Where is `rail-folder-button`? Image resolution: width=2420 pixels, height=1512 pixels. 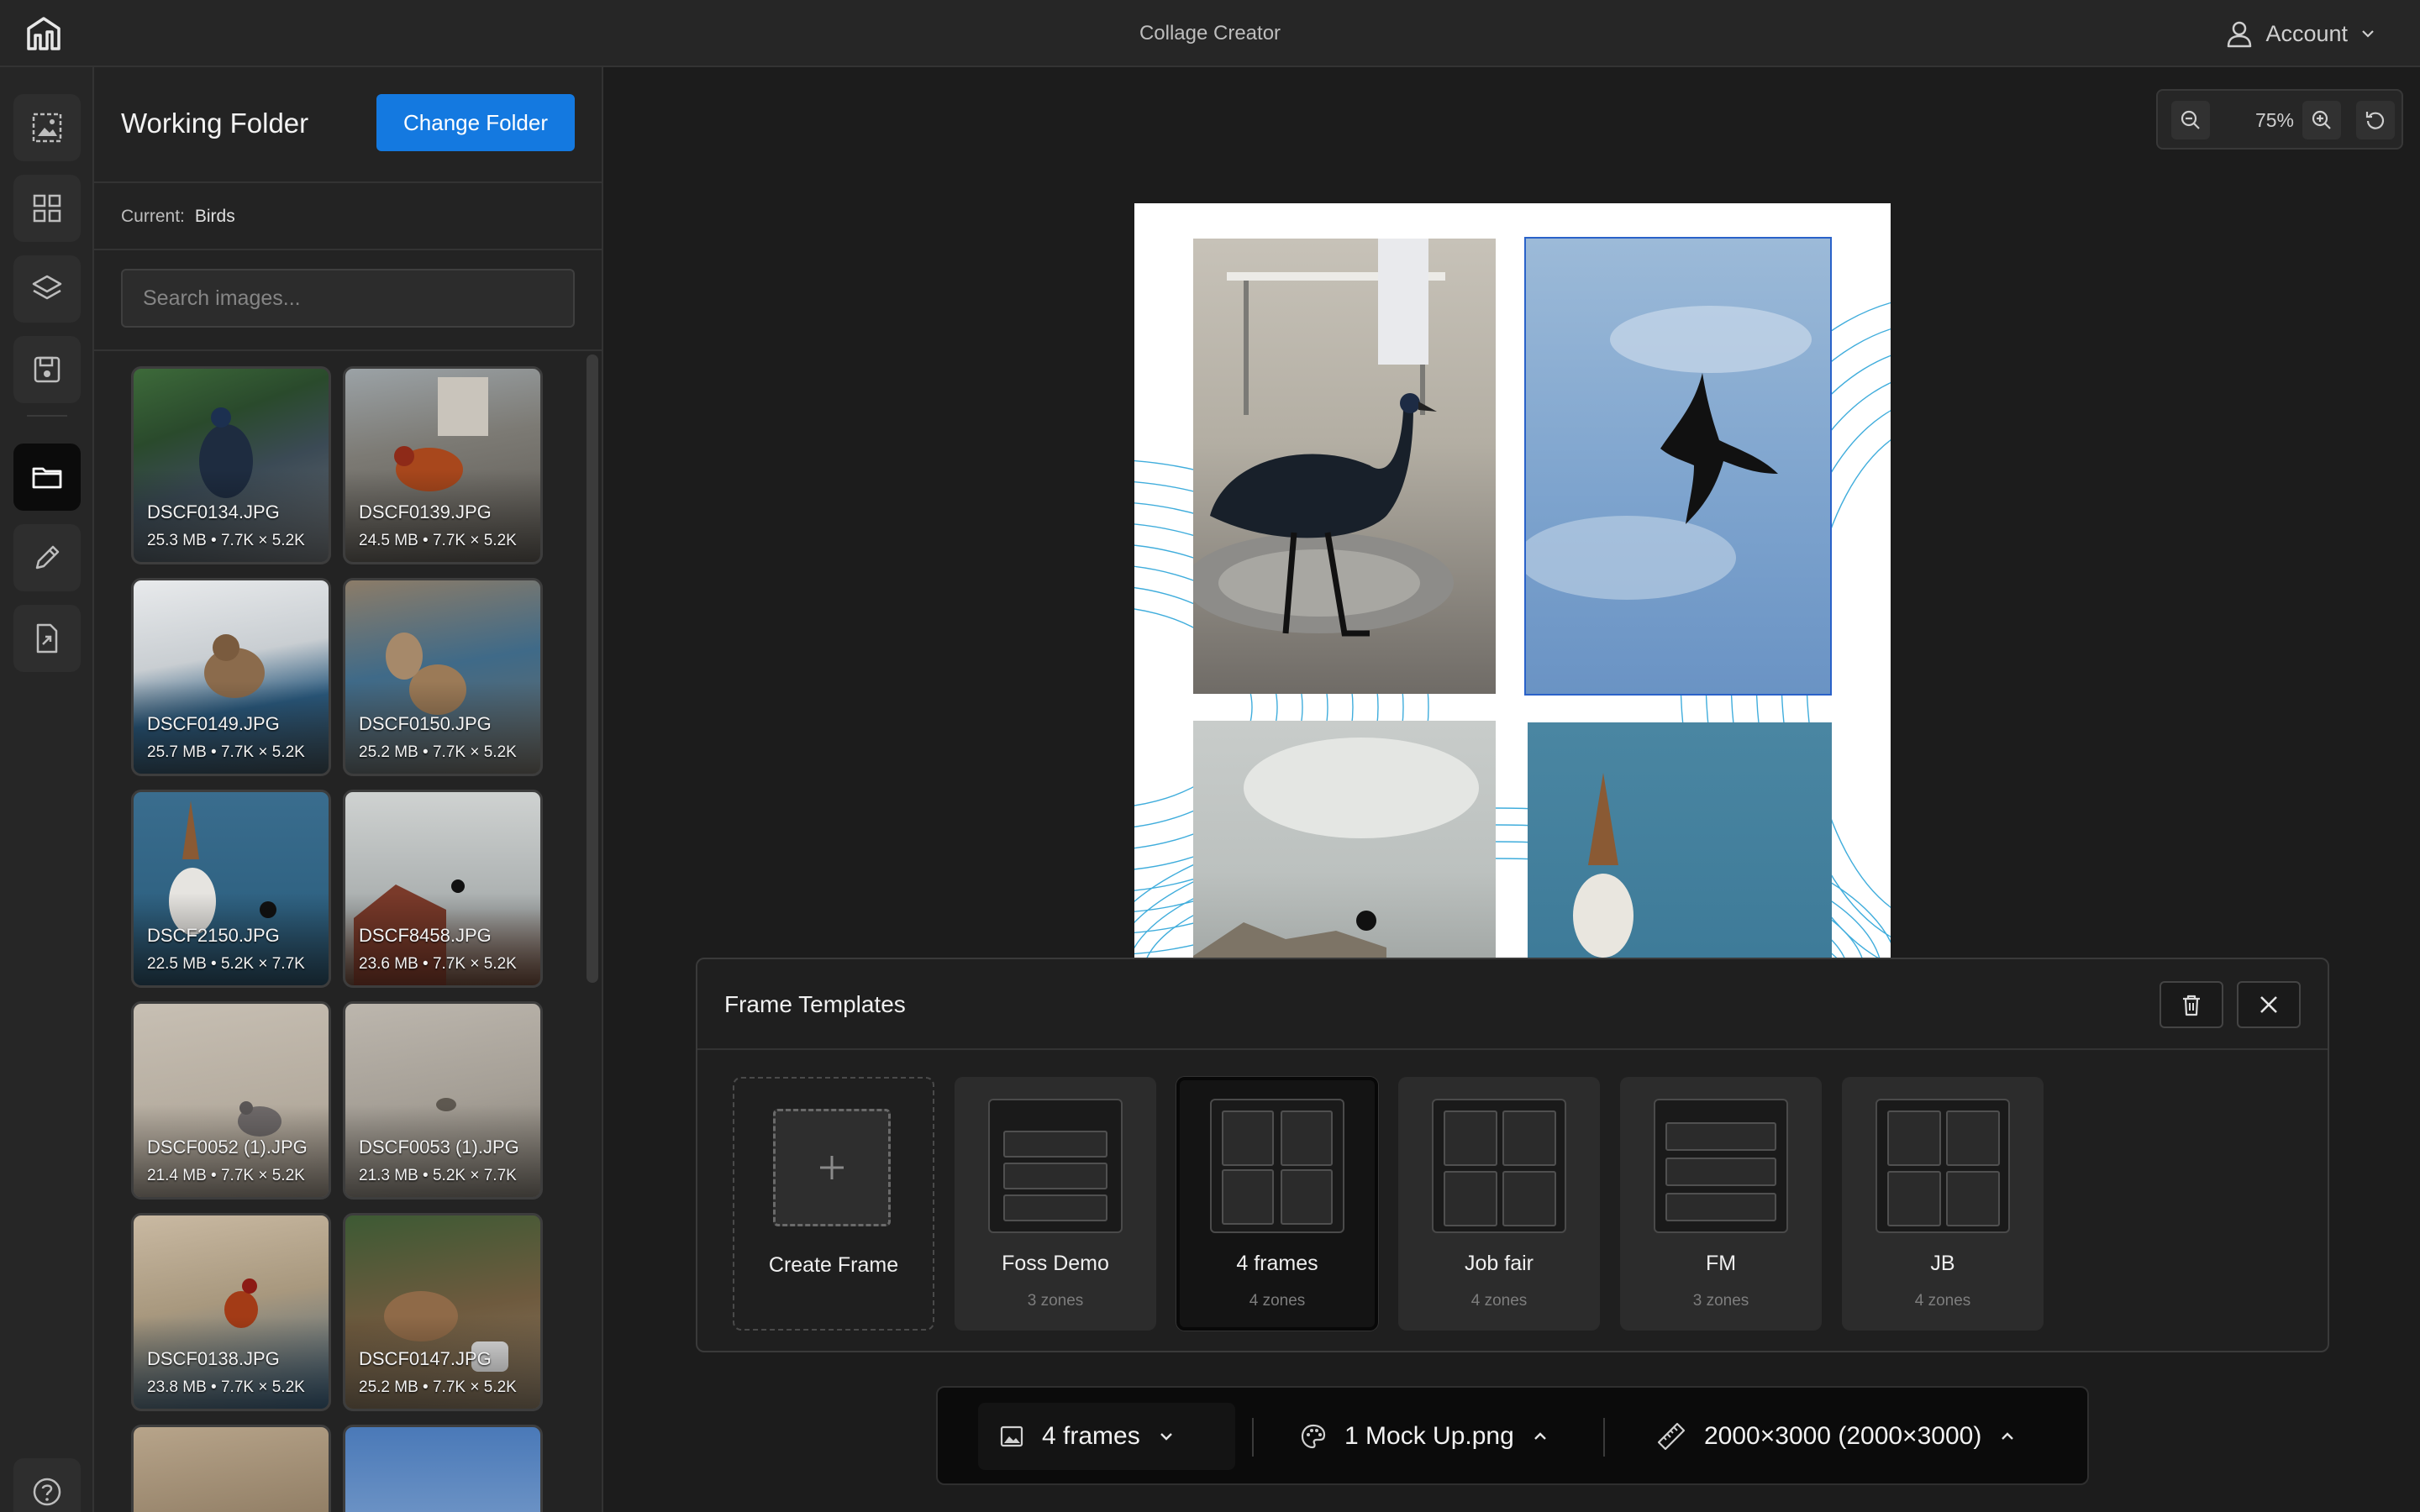
rail-folder-button is located at coordinates (47, 477).